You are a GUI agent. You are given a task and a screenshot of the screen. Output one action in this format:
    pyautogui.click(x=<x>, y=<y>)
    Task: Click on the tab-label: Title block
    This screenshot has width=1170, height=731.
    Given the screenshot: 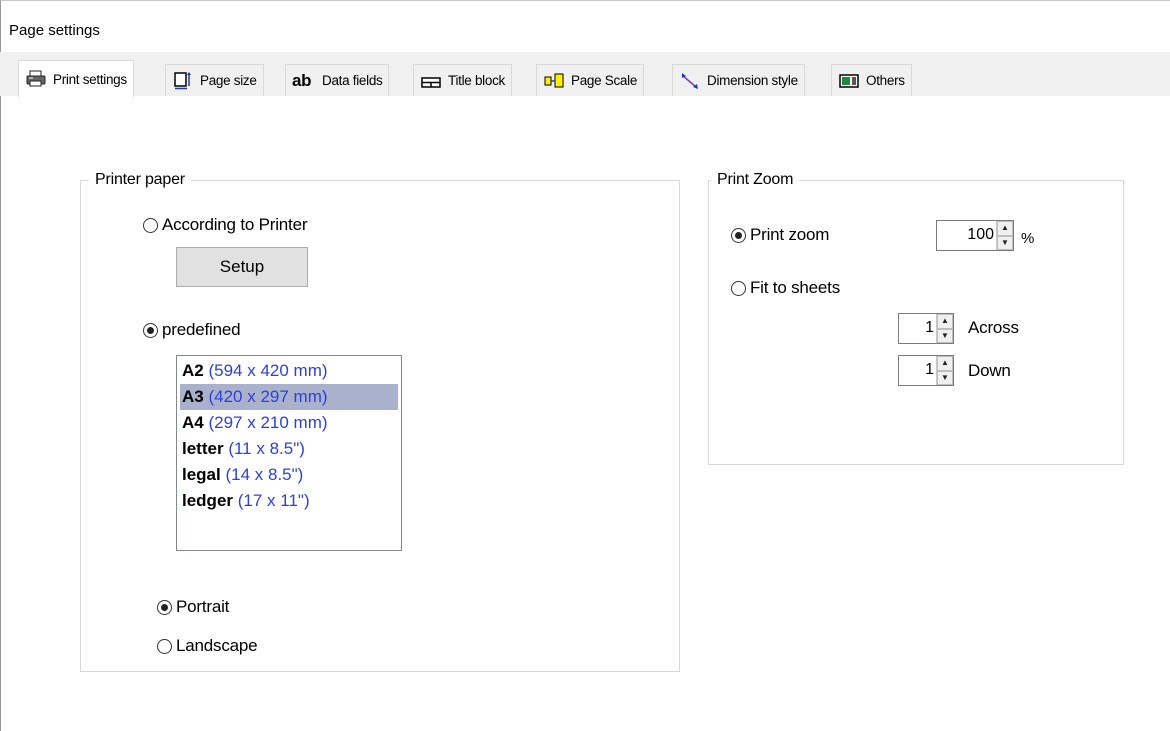 What is the action you would take?
    pyautogui.click(x=476, y=80)
    